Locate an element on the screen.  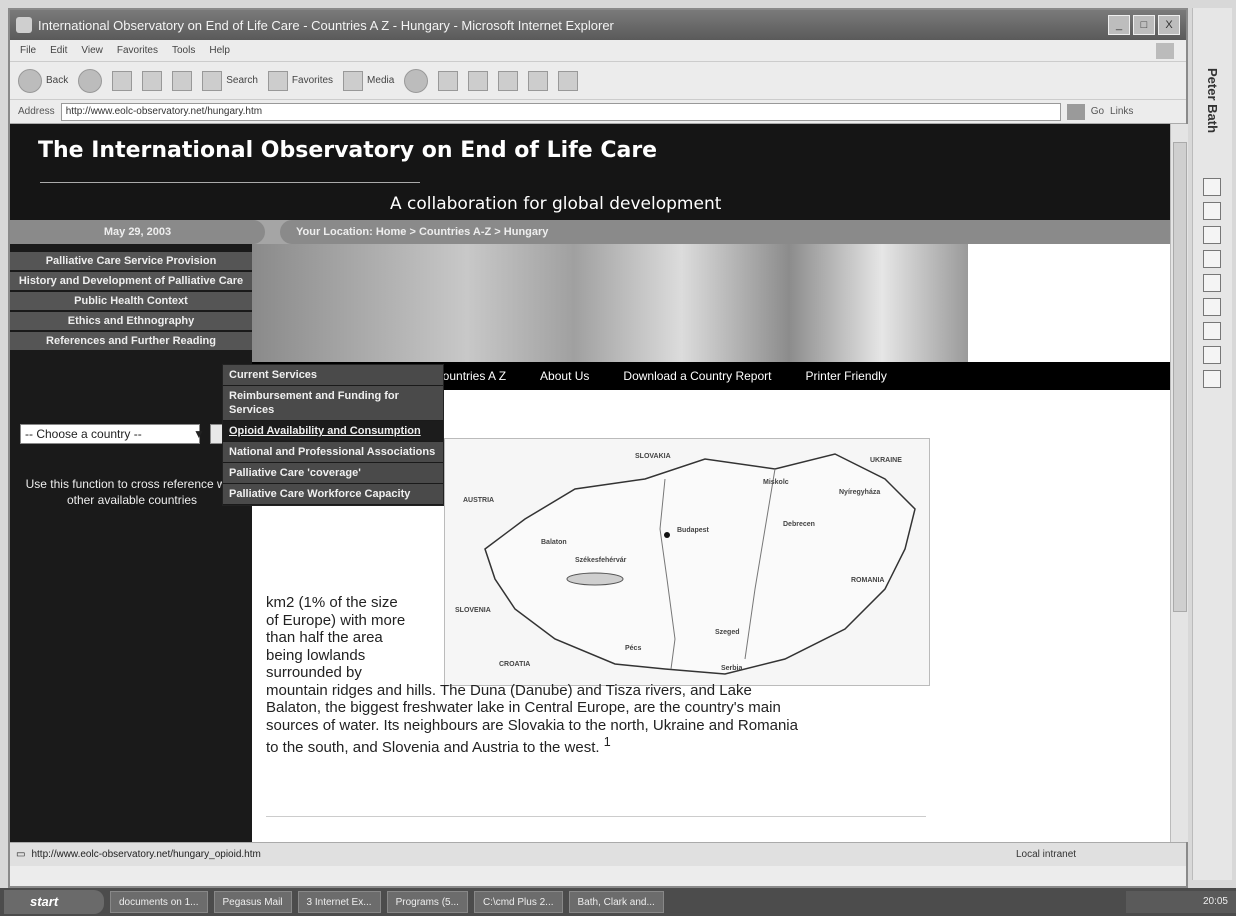
menu-file: File is located at coordinates (28, 50).